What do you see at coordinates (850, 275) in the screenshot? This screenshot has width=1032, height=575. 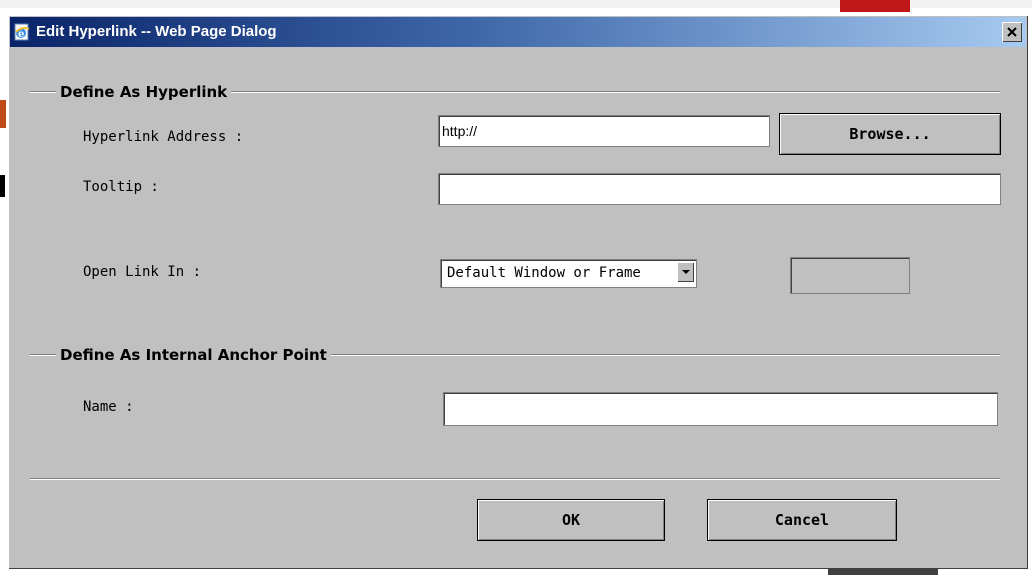 I see `frame-name-input` at bounding box center [850, 275].